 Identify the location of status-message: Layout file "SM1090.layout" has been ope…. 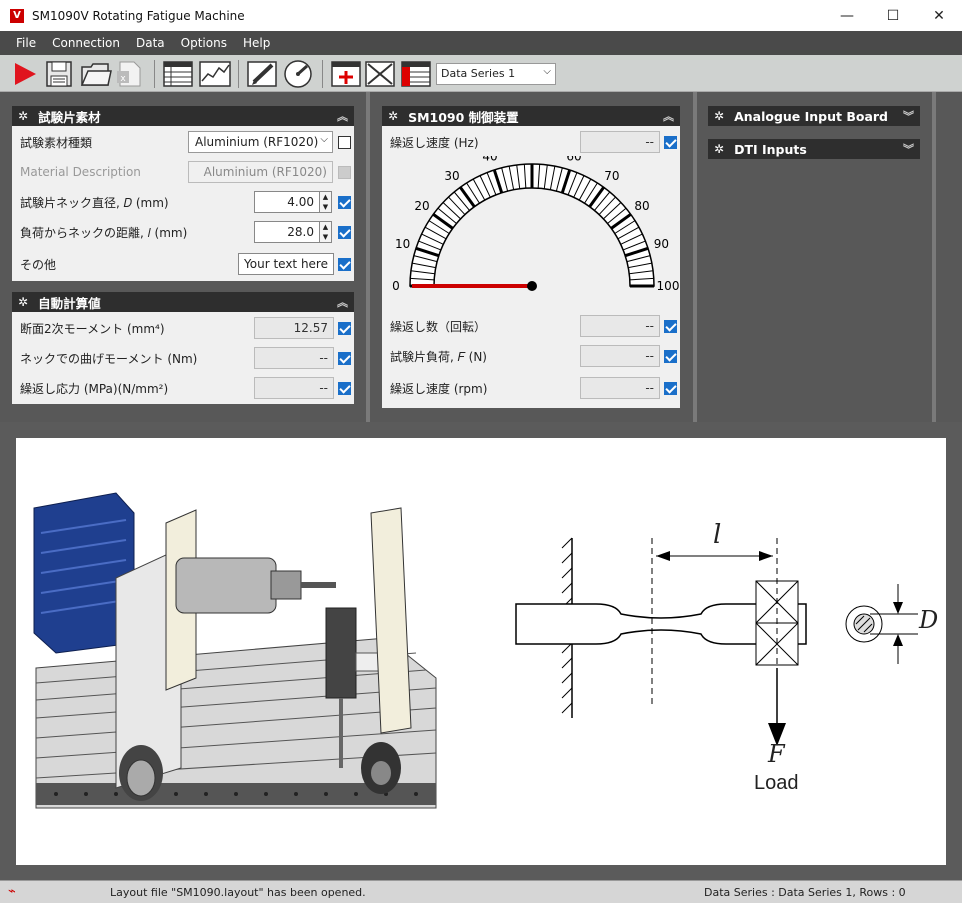
(238, 892).